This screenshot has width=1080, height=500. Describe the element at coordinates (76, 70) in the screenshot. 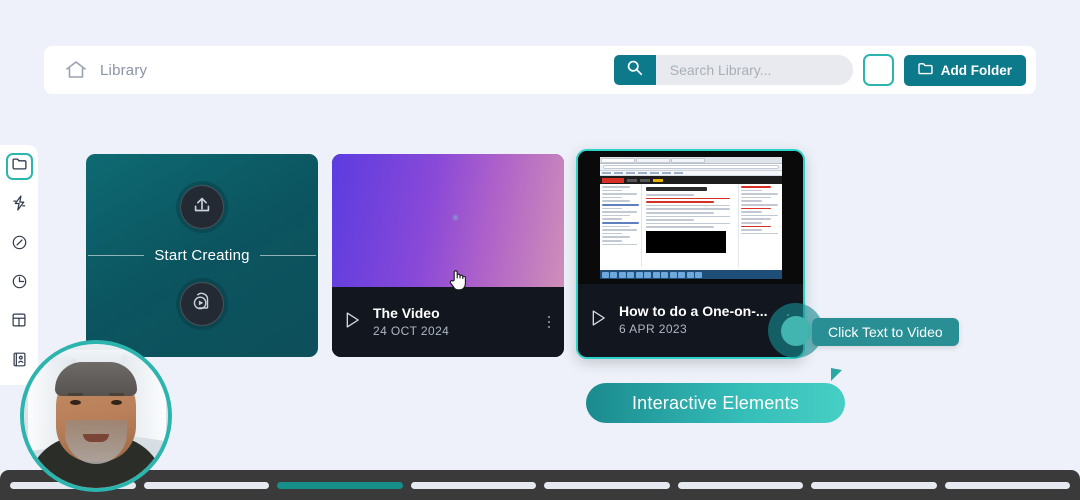

I see `home-icon` at that location.